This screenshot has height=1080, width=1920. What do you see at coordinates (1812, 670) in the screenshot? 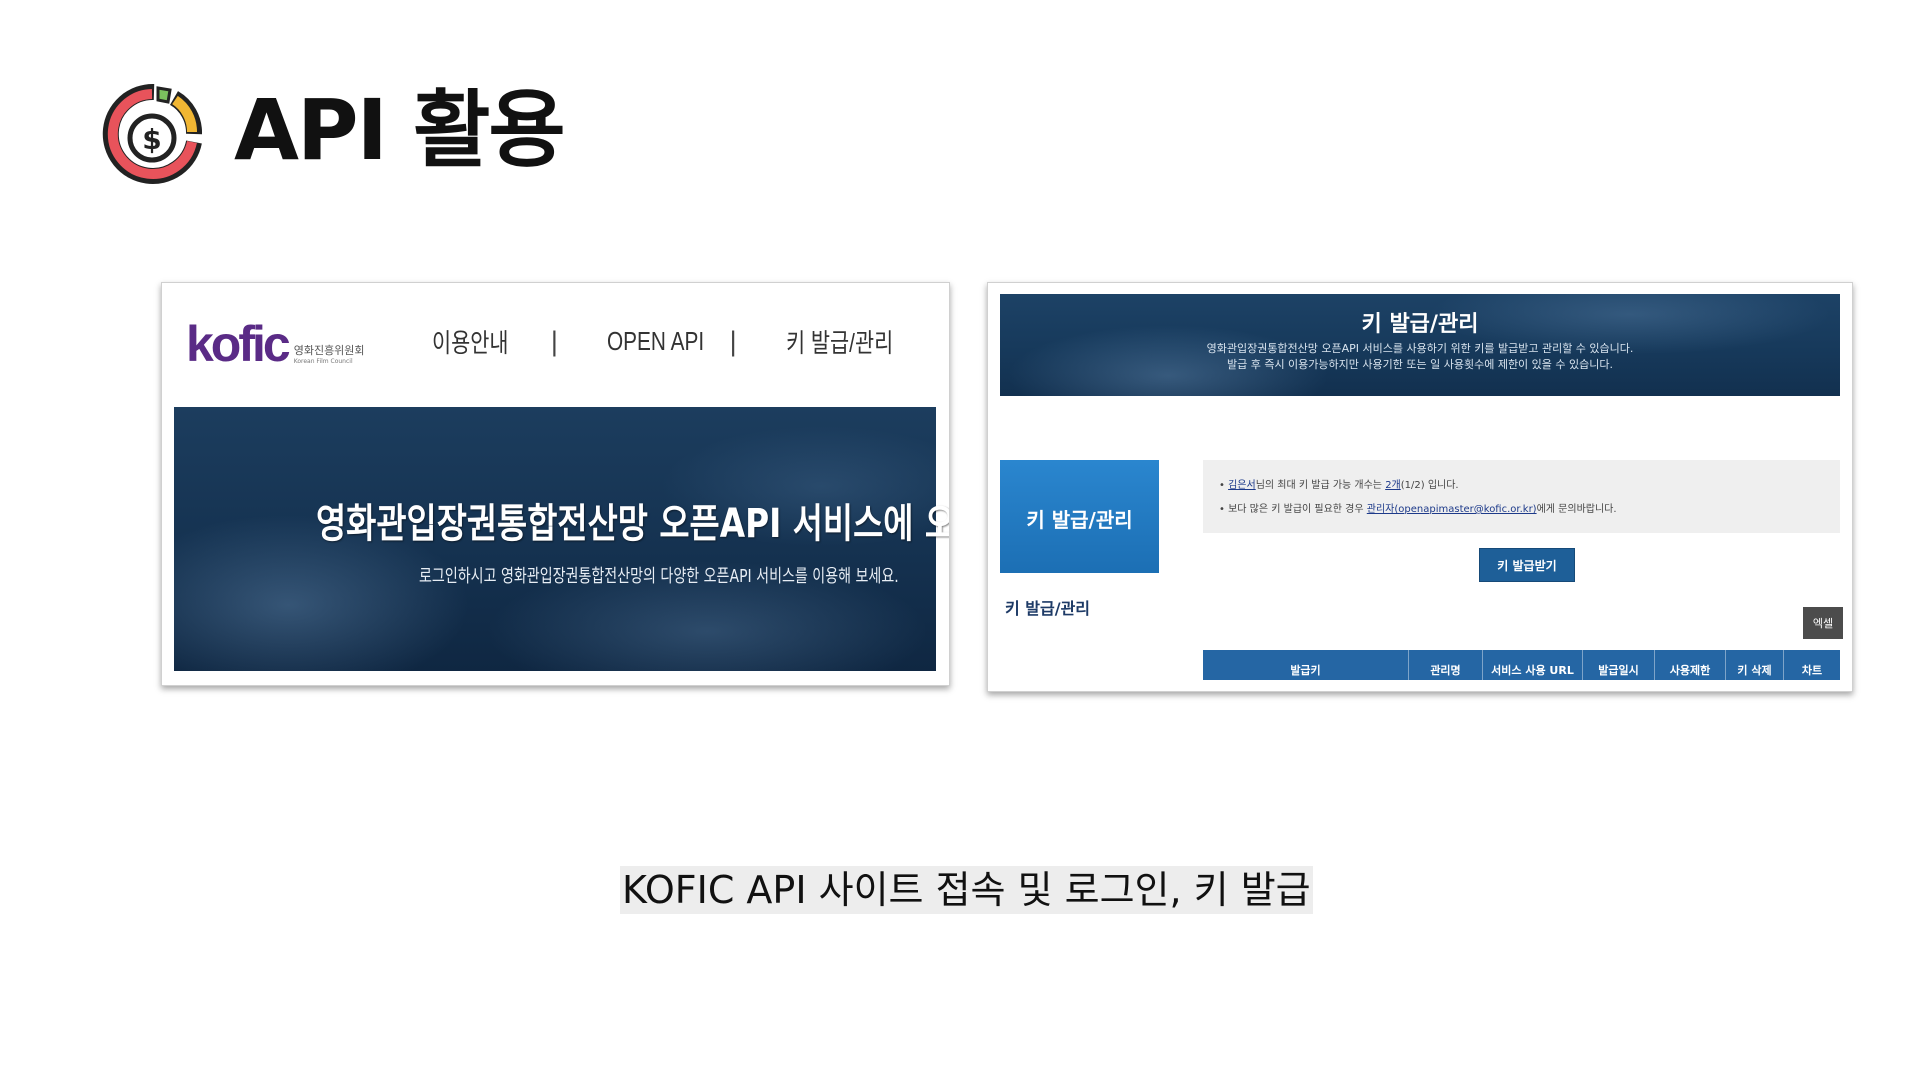
I see `column-header-chart: 차트` at bounding box center [1812, 670].